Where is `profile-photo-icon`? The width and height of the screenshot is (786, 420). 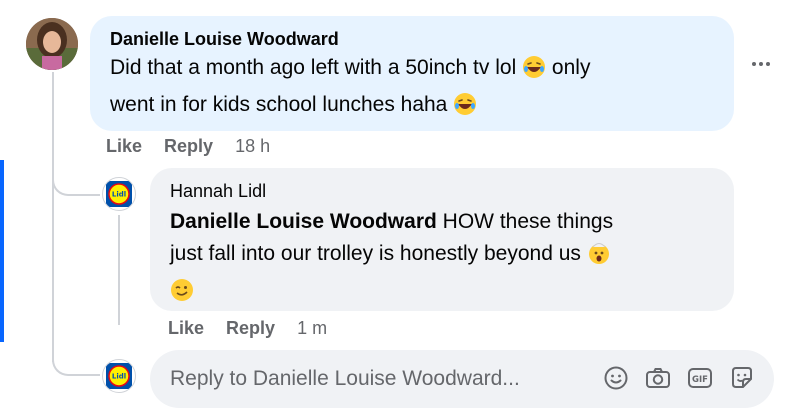 profile-photo-icon is located at coordinates (52, 44).